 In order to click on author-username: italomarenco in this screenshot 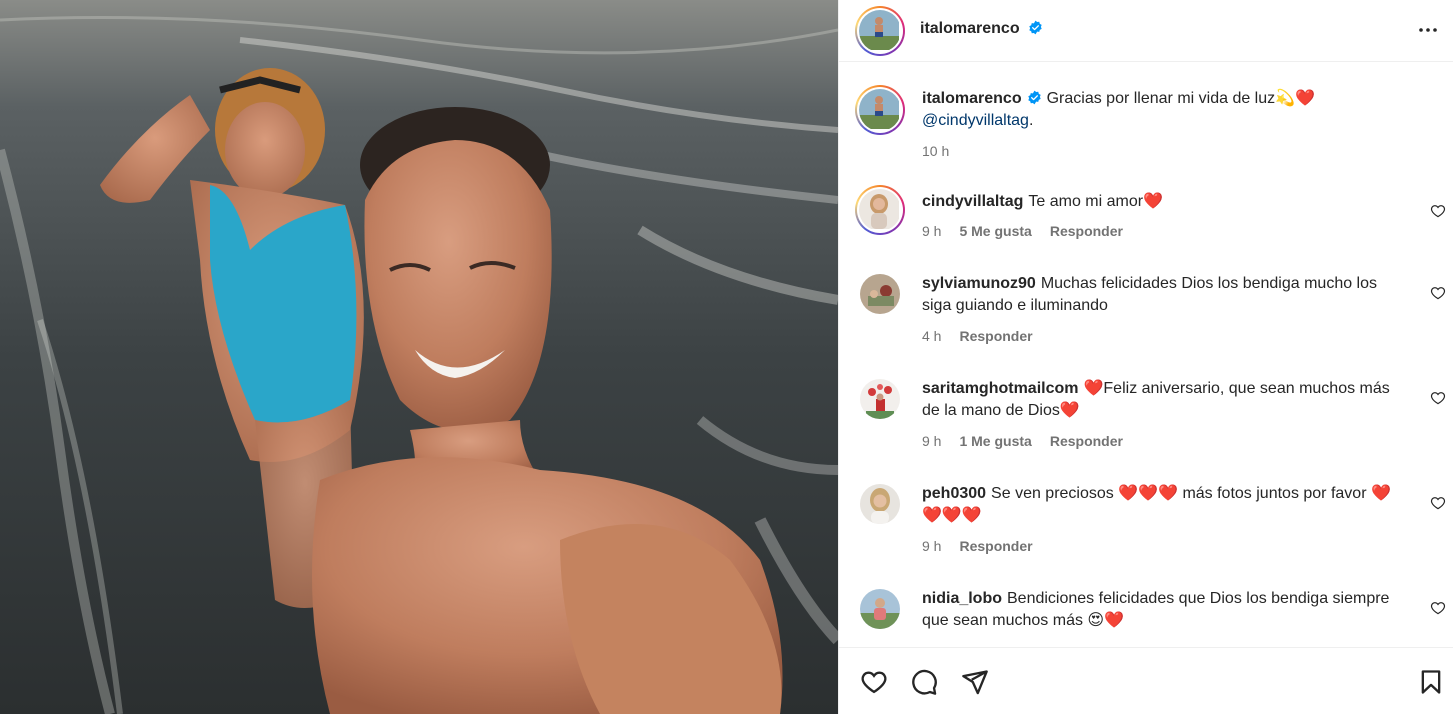, I will do `click(970, 28)`.